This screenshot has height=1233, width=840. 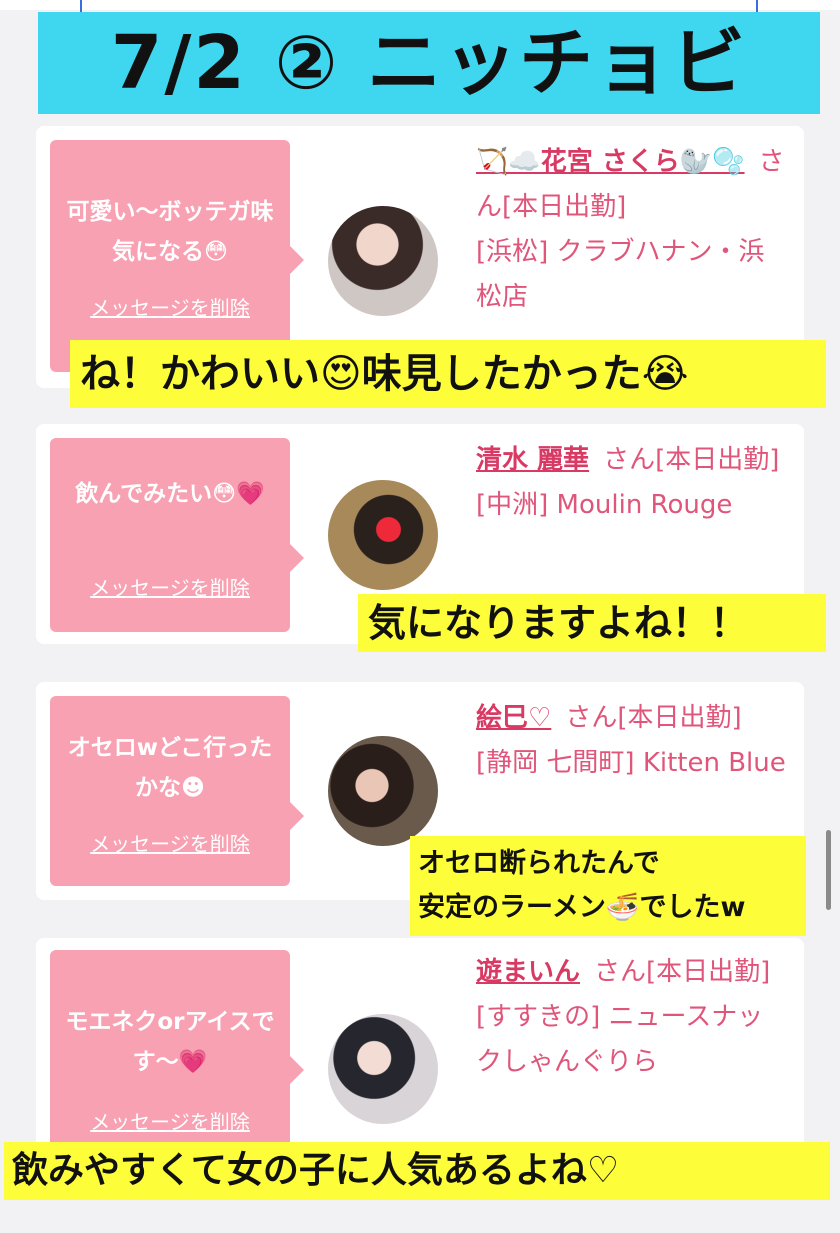 What do you see at coordinates (631, 763) in the screenshot?
I see `shop-name: [静岡 七間町] Kitten Blue` at bounding box center [631, 763].